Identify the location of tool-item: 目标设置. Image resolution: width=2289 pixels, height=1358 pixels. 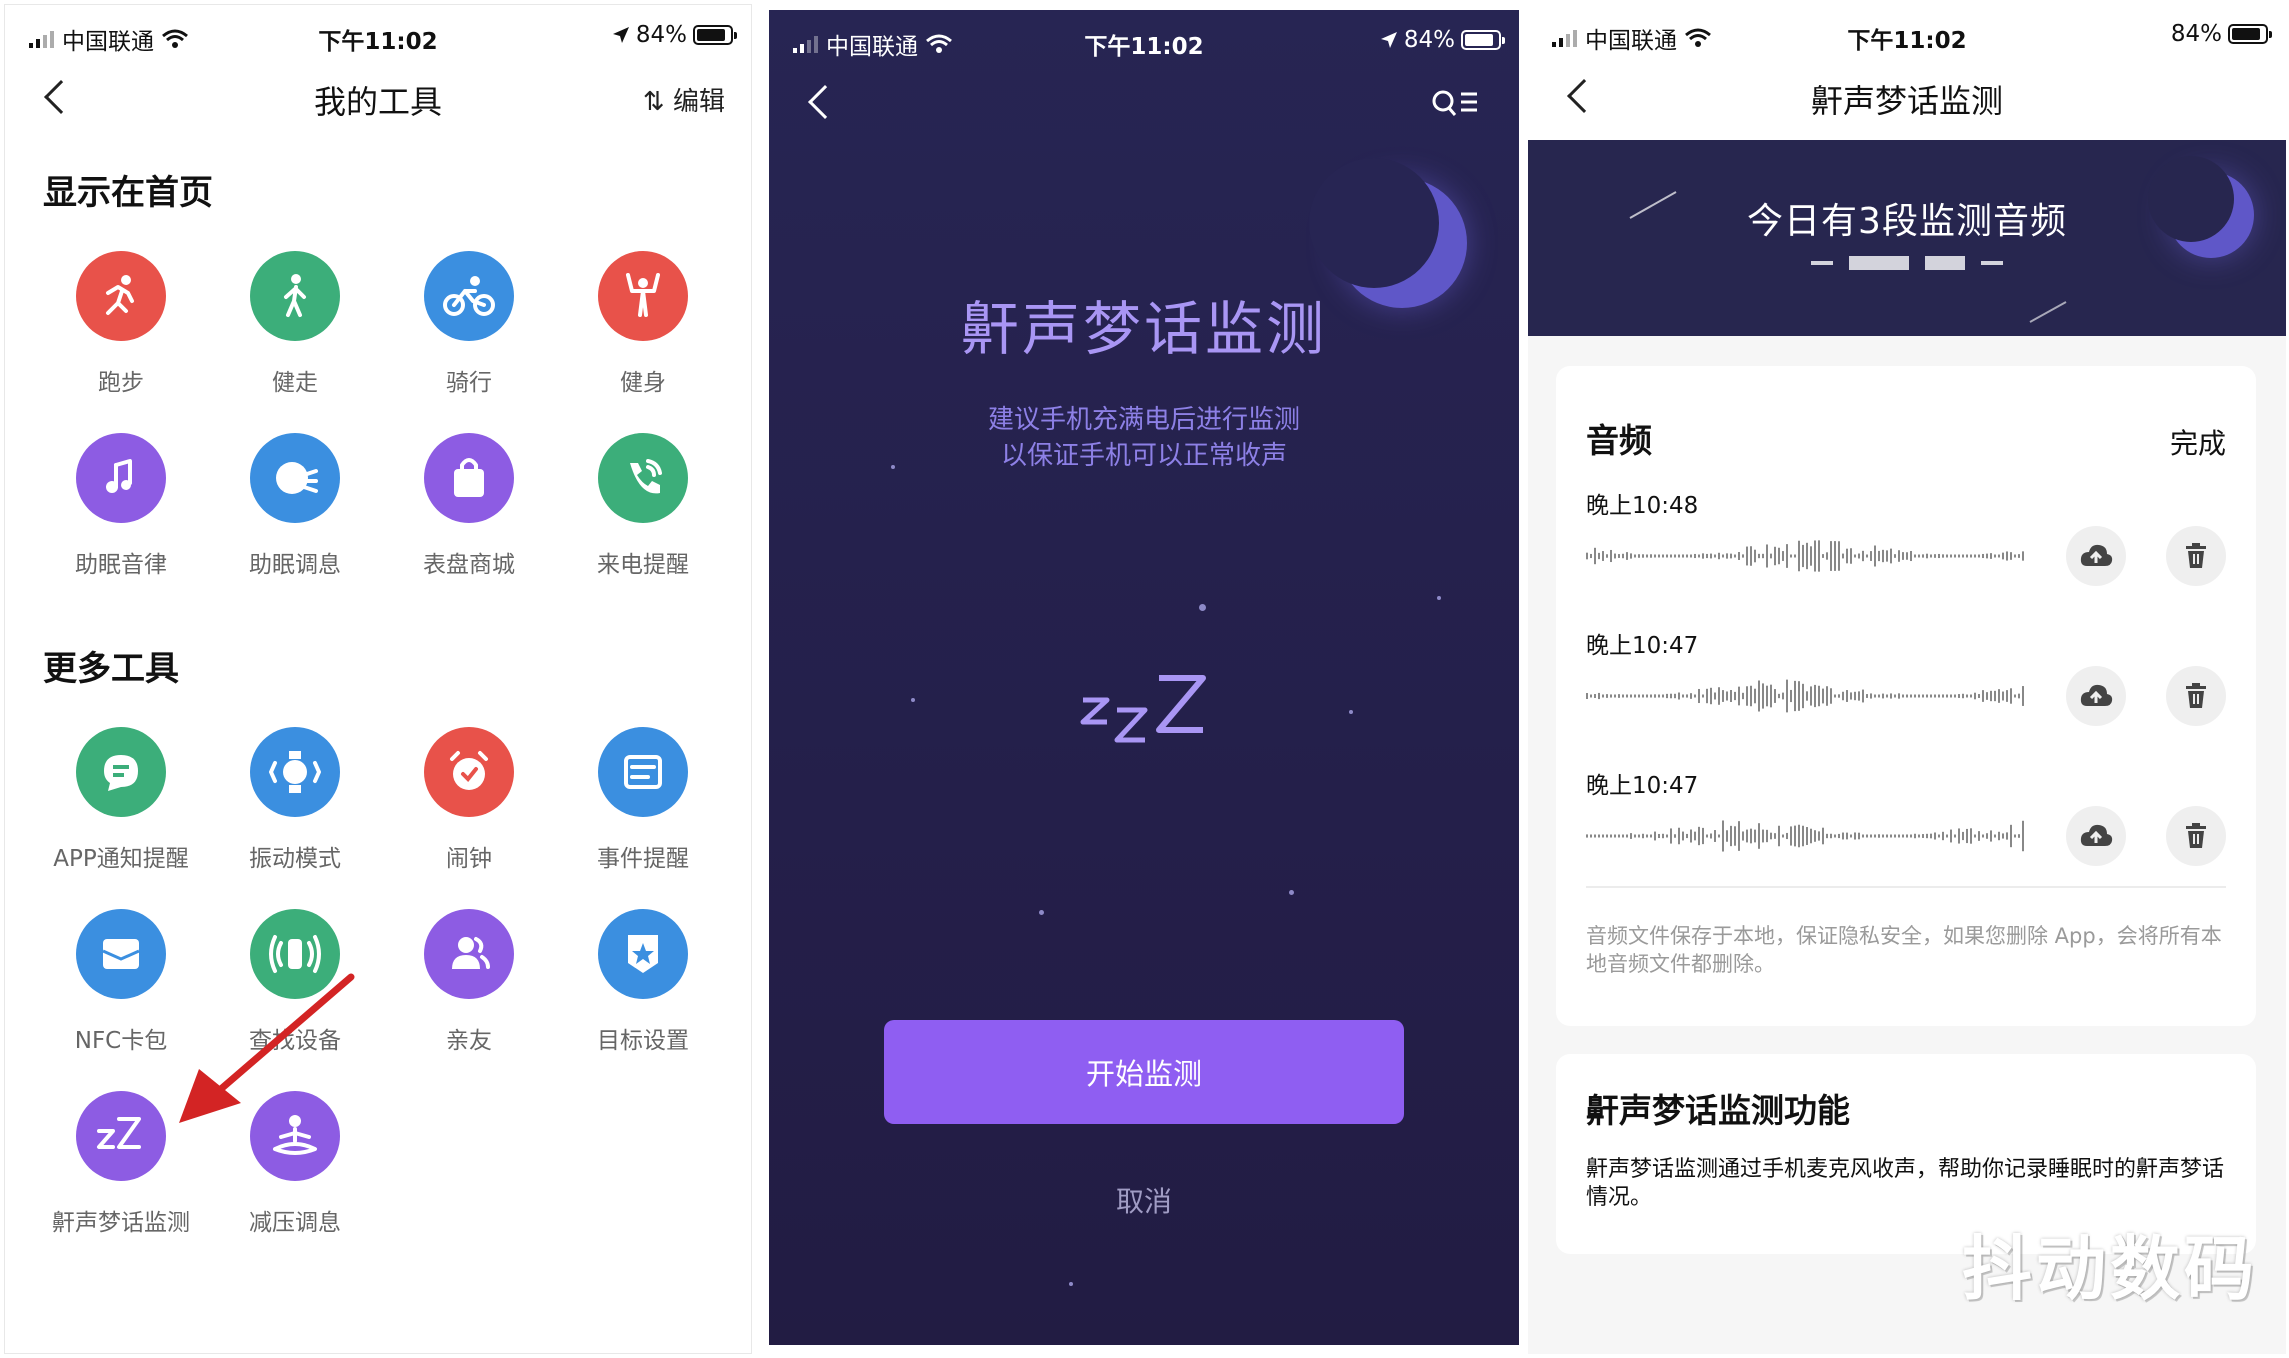
(643, 982).